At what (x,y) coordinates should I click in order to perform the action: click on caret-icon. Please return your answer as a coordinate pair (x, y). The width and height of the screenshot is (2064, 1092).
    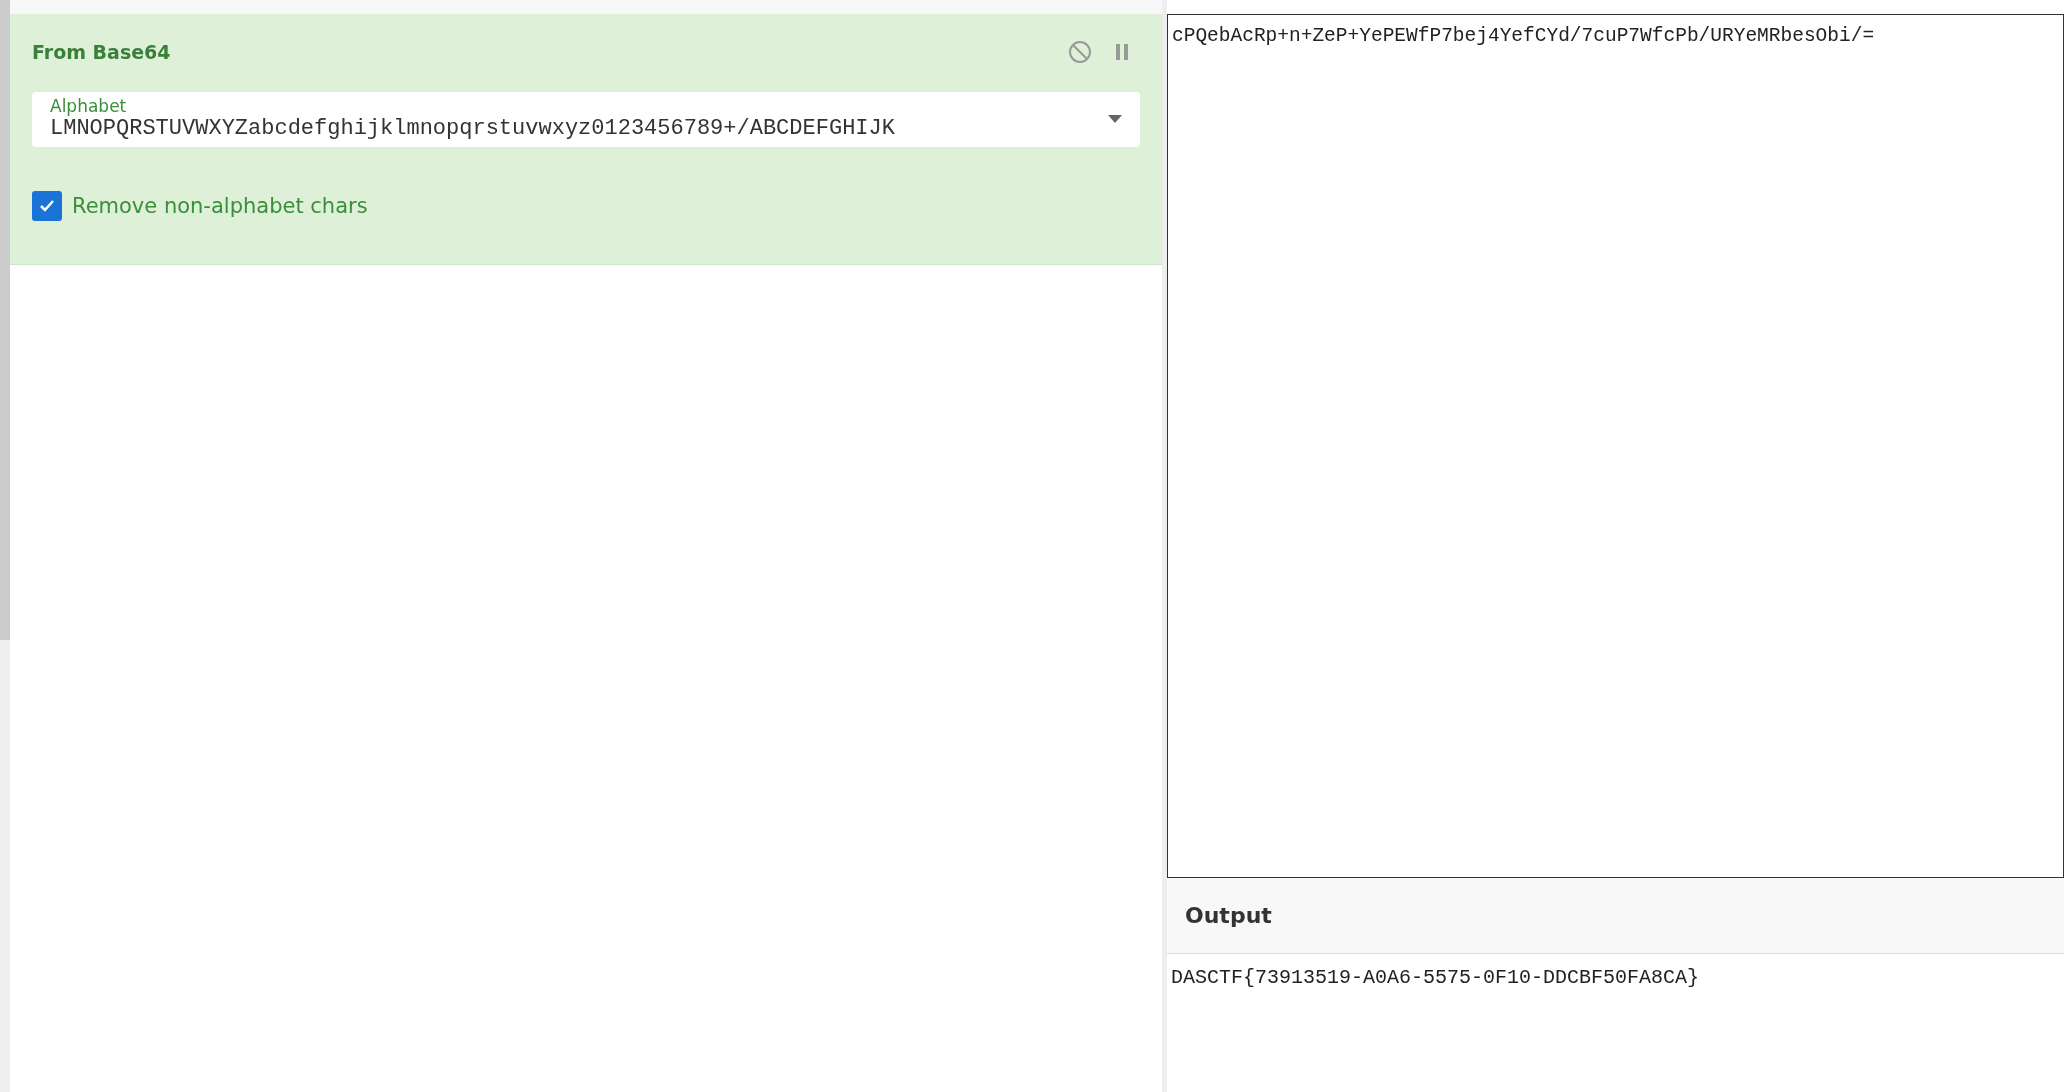
    Looking at the image, I should click on (1115, 118).